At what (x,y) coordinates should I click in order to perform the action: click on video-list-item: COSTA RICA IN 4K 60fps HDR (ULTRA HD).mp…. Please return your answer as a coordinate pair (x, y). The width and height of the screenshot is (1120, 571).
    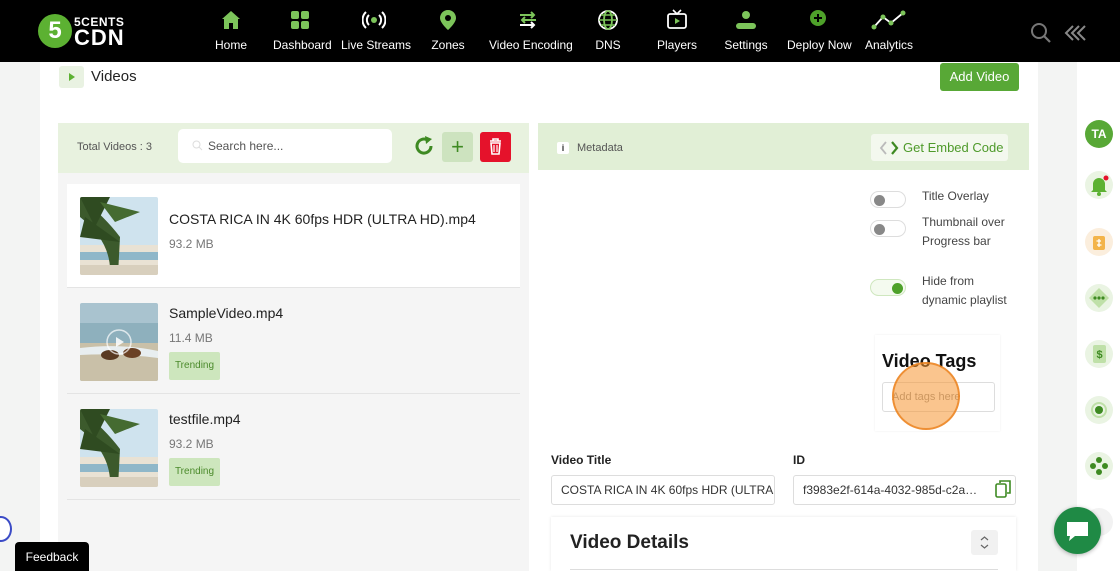
    Looking at the image, I should click on (293, 236).